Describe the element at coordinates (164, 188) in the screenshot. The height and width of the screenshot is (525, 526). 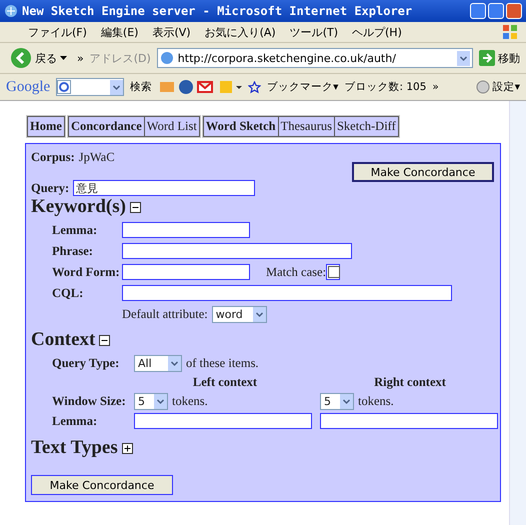
I see `query-field: 意見` at that location.